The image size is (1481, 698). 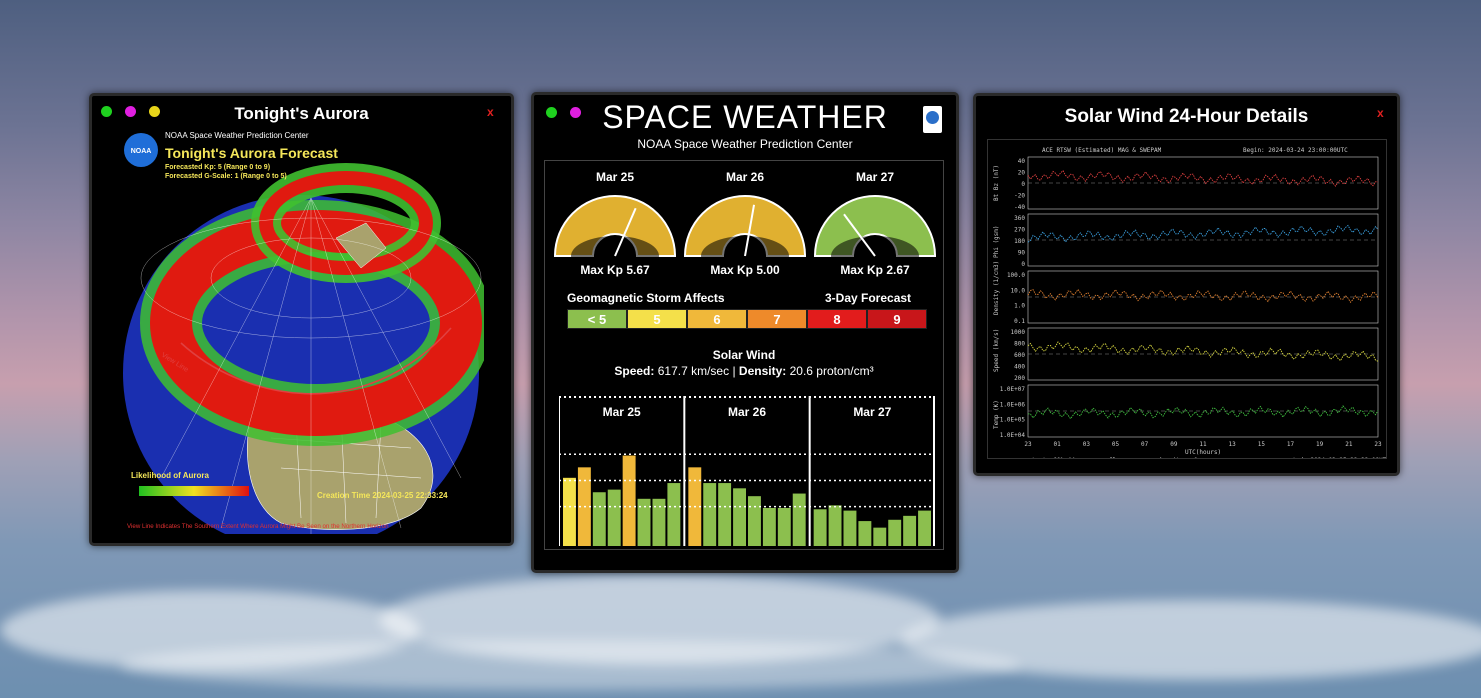 What do you see at coordinates (1022, 161) in the screenshot?
I see `panel-tick: 40` at bounding box center [1022, 161].